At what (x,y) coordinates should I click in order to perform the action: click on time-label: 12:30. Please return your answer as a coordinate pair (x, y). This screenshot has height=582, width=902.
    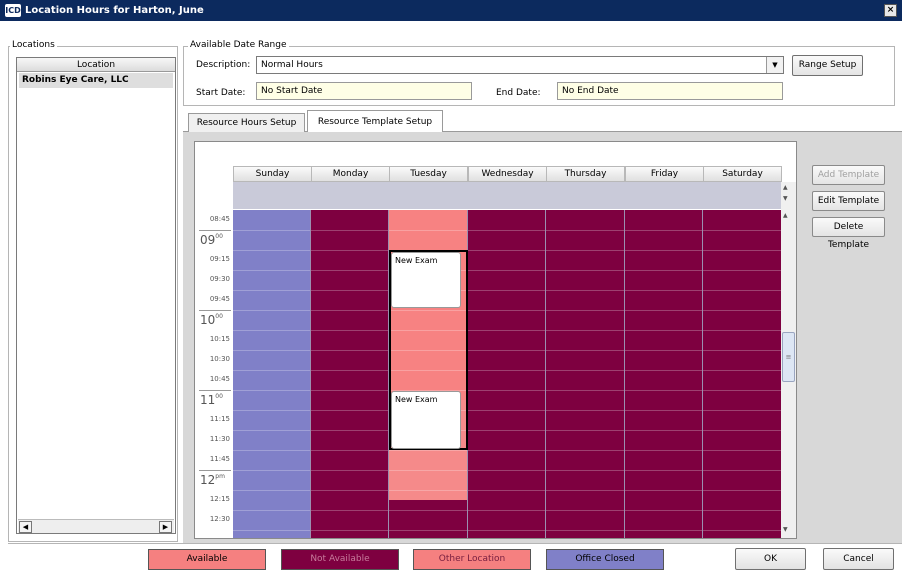
    Looking at the image, I should click on (219, 519).